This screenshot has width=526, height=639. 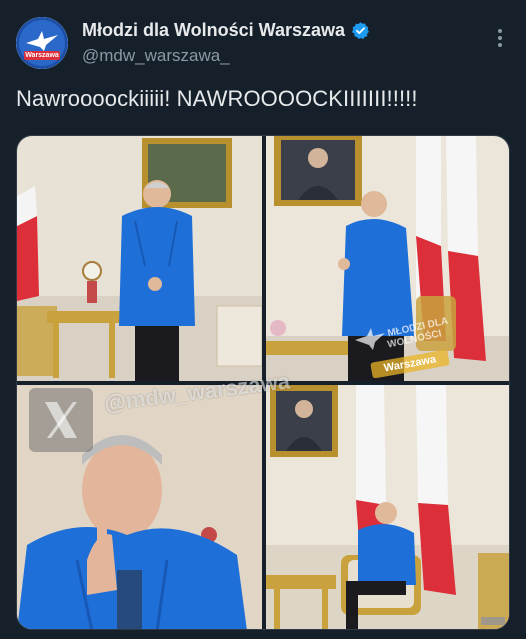 What do you see at coordinates (213, 30) in the screenshot?
I see `display-name: Młodzi dla Wolności Warszawa` at bounding box center [213, 30].